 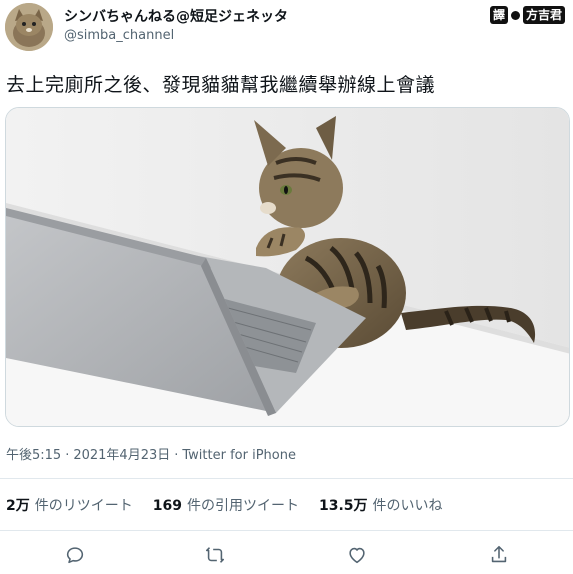 I want to click on share-icon, so click(x=499, y=554).